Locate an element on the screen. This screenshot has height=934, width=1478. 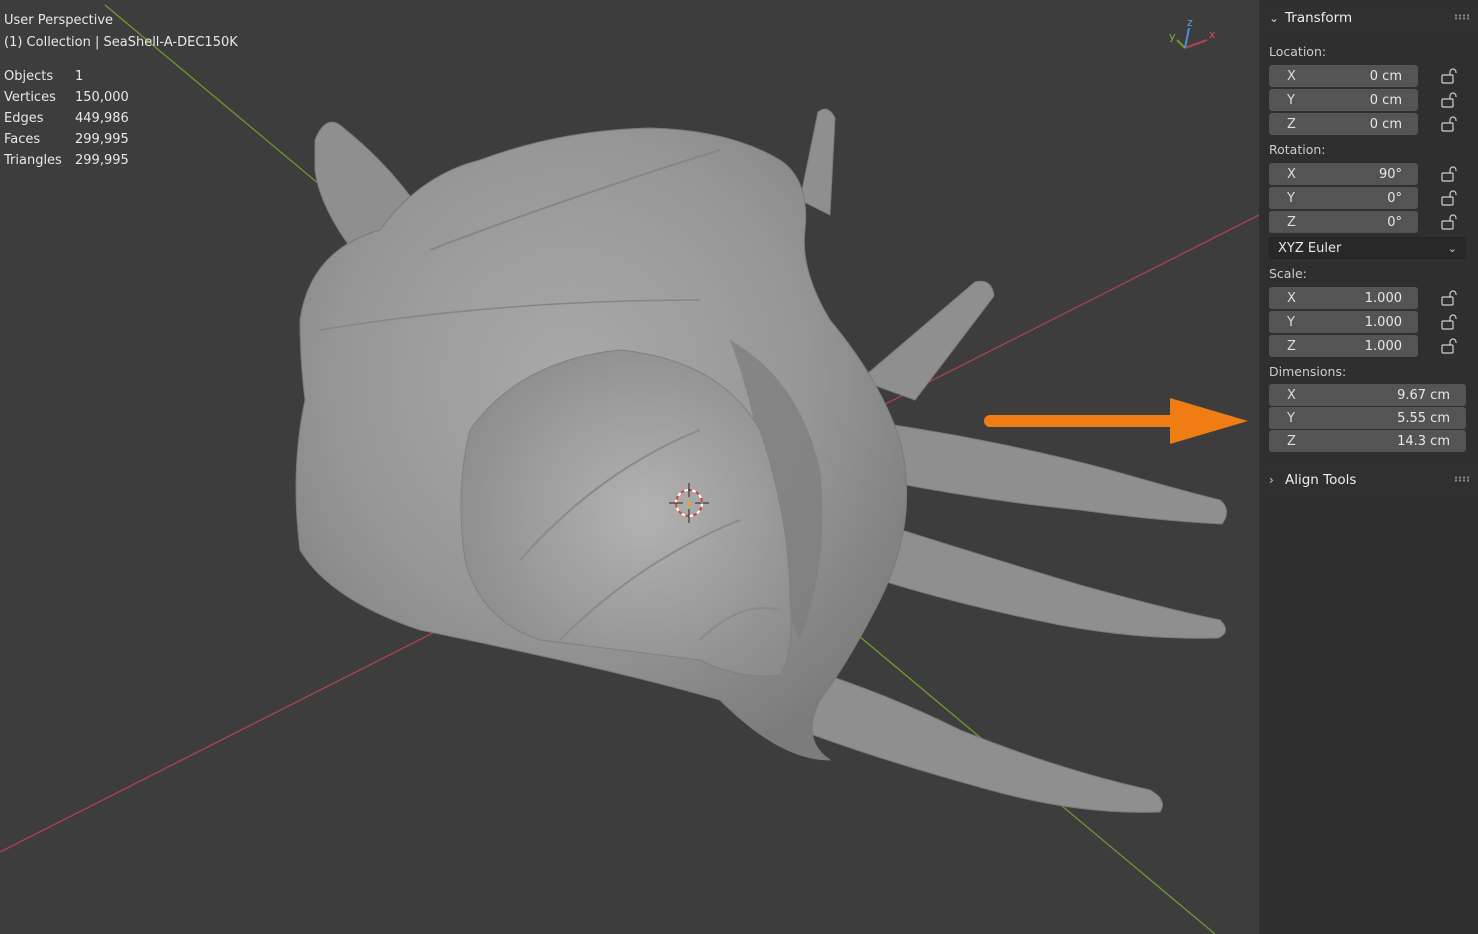
stat-row: Vertices 150,000 is located at coordinates (79, 97).